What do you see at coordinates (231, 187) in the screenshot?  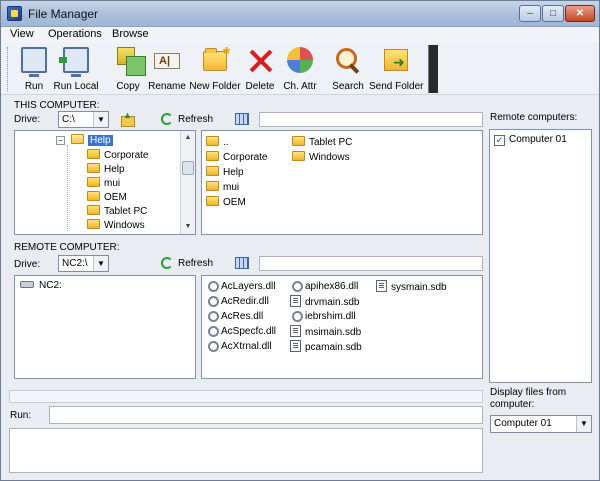 I see `list-item-label: mui` at bounding box center [231, 187].